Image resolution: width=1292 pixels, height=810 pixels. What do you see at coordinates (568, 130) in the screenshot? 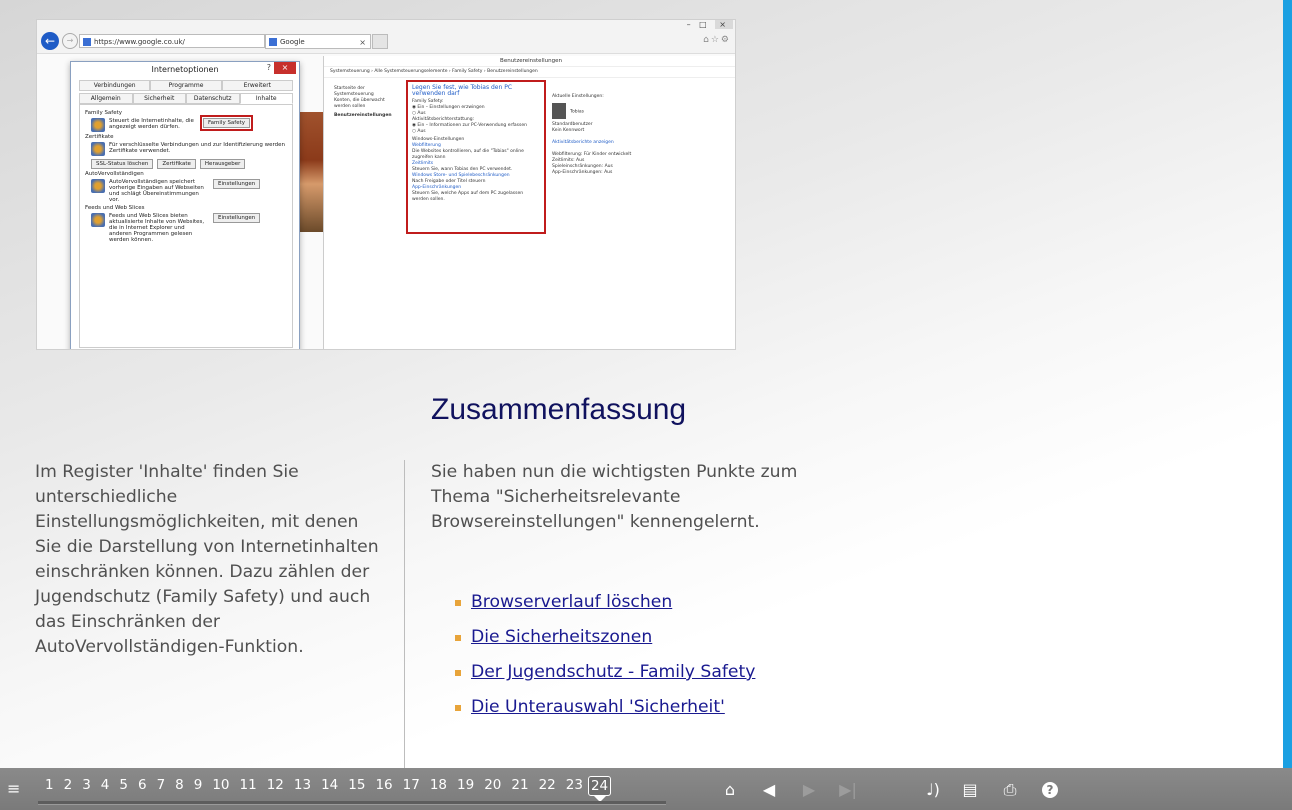
I see `user-pw: Kein Kennwort` at bounding box center [568, 130].